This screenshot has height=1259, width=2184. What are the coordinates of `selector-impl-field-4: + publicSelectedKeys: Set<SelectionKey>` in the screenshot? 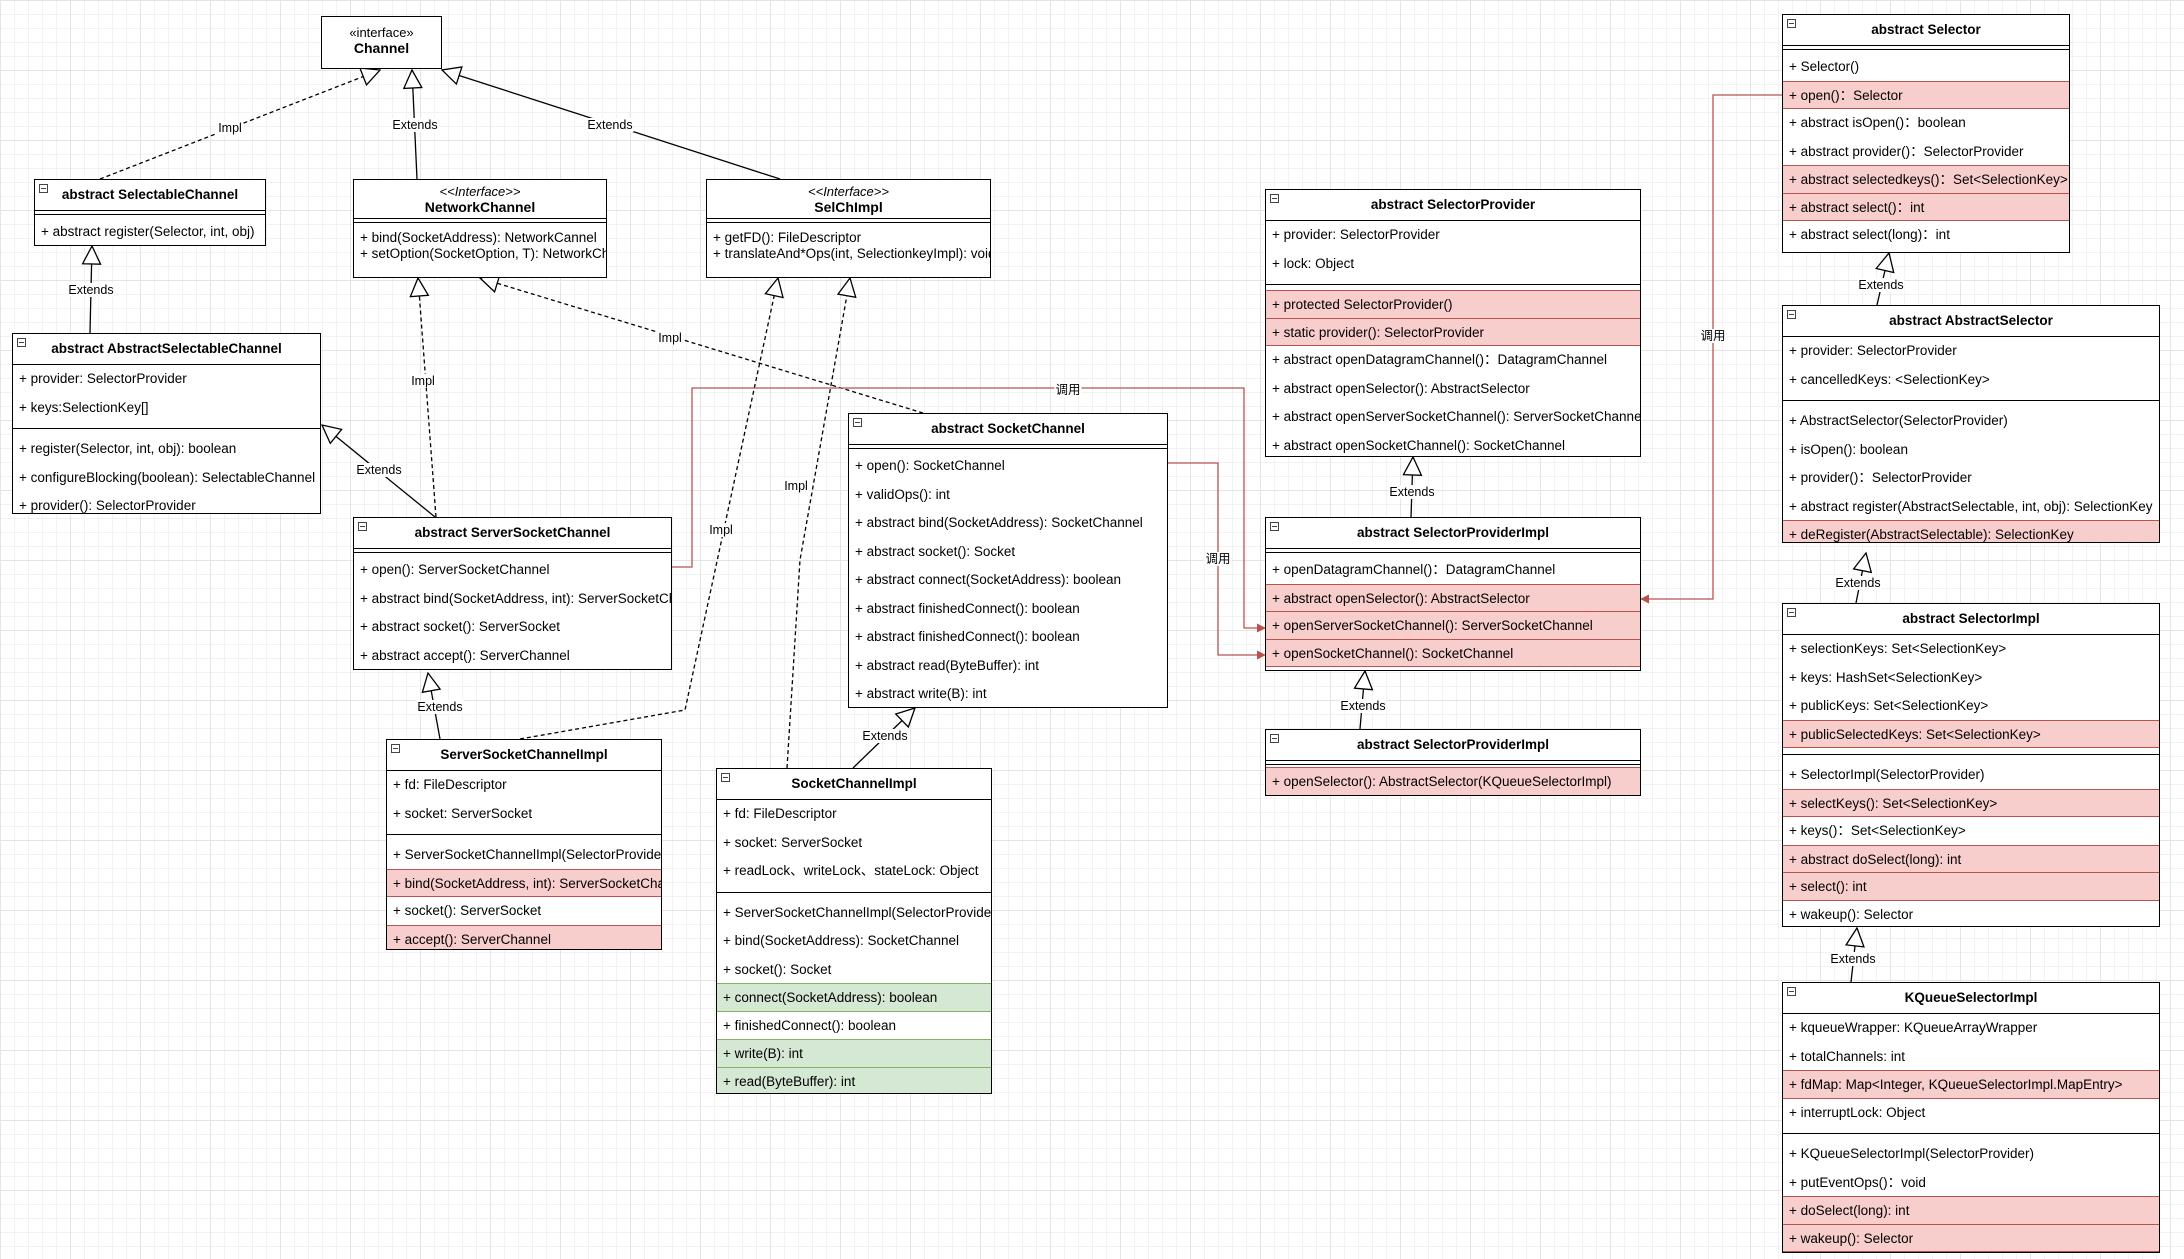 It's located at (1971, 733).